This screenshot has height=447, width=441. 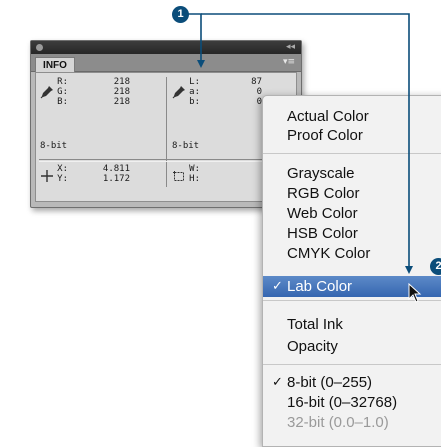 What do you see at coordinates (415, 293) in the screenshot?
I see `mouse-cursor-icon` at bounding box center [415, 293].